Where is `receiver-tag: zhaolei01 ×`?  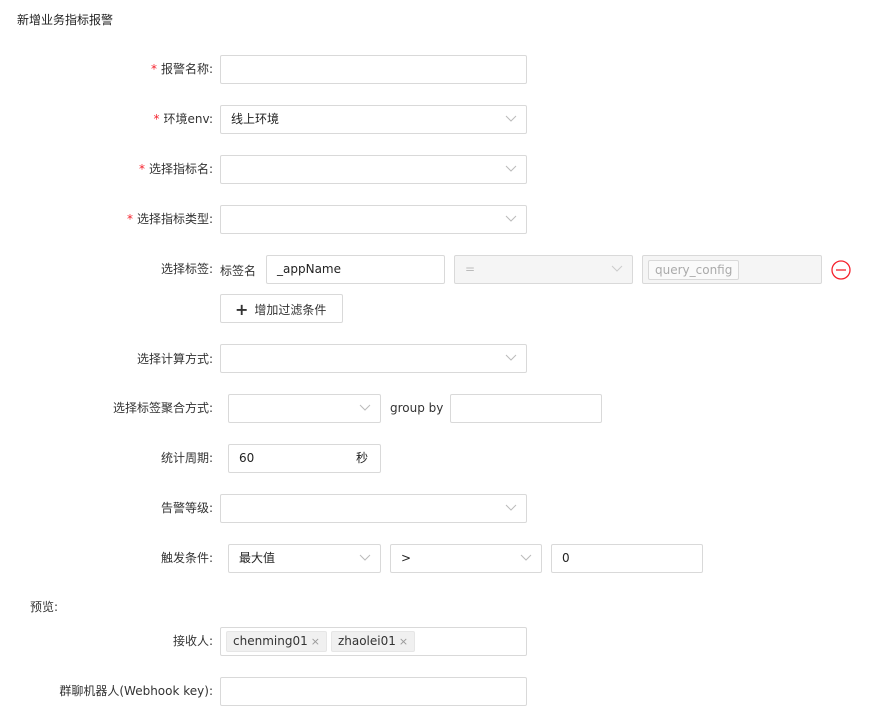
receiver-tag: zhaolei01 × is located at coordinates (373, 641).